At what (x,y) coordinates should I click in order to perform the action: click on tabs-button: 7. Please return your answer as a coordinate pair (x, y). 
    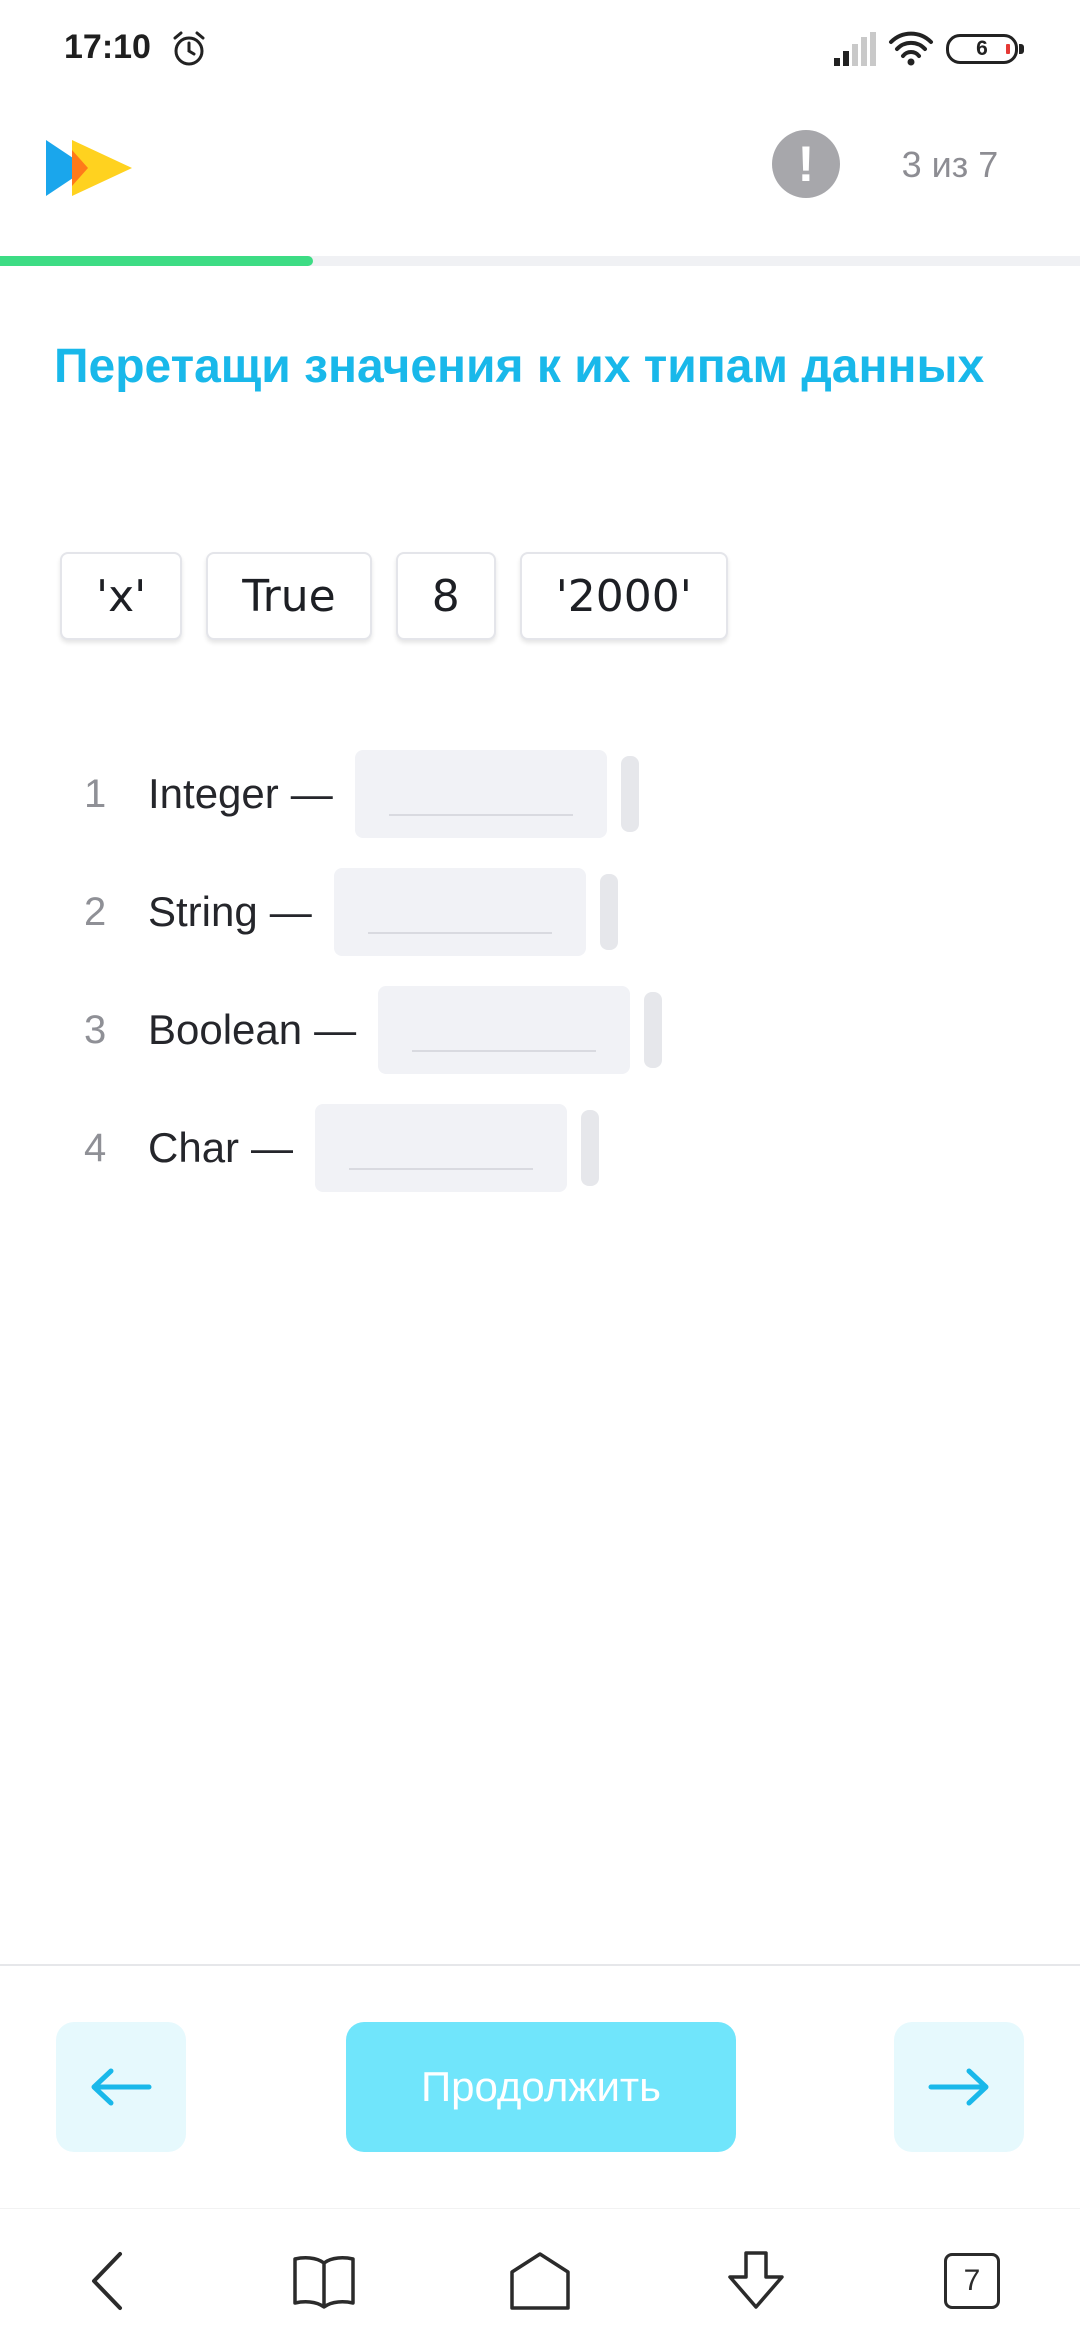
    Looking at the image, I should click on (972, 2281).